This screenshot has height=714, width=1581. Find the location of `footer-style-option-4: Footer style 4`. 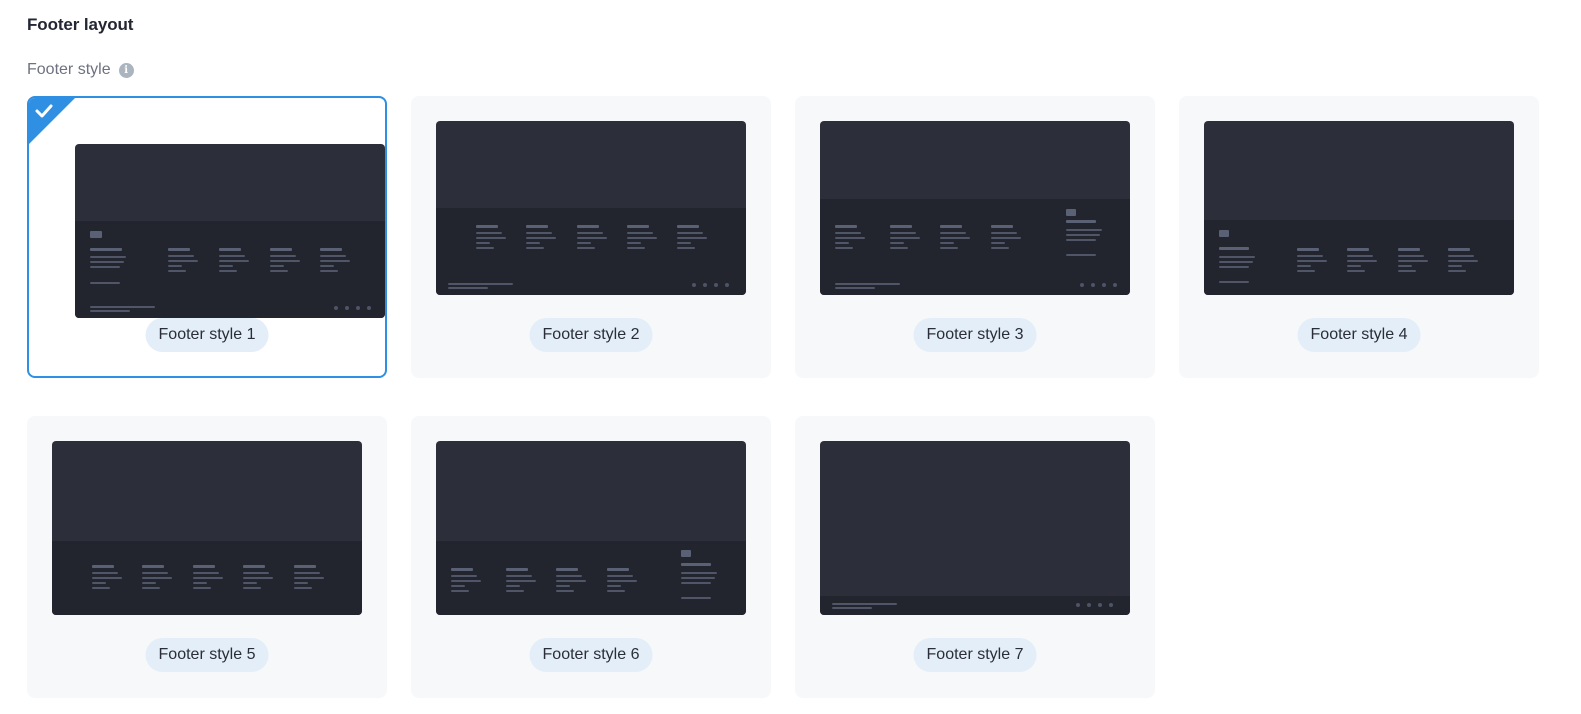

footer-style-option-4: Footer style 4 is located at coordinates (1359, 237).